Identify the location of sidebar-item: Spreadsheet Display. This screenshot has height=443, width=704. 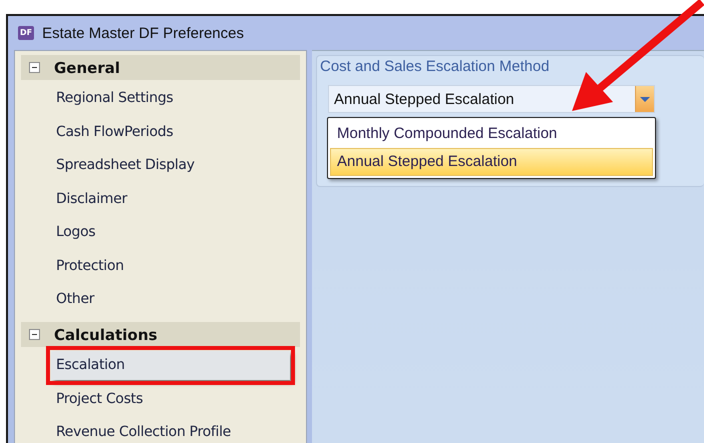
(160, 165).